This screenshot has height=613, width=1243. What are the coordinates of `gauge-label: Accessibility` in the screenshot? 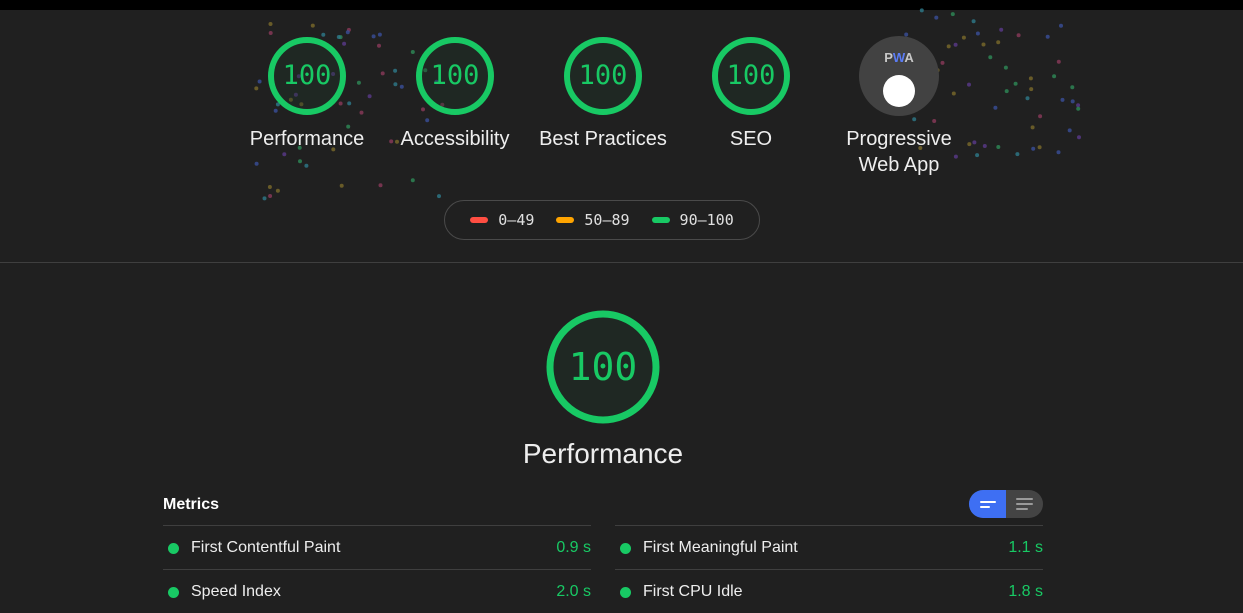 It's located at (455, 139).